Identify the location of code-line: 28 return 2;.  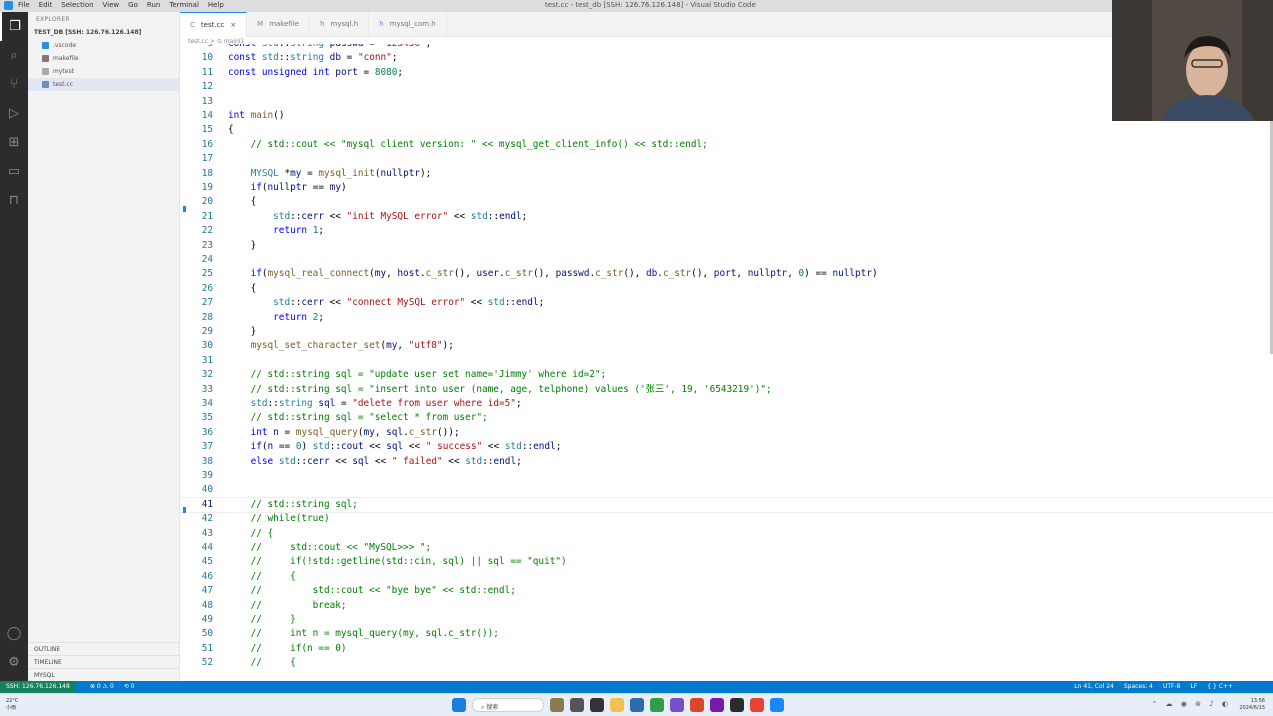
(726, 318).